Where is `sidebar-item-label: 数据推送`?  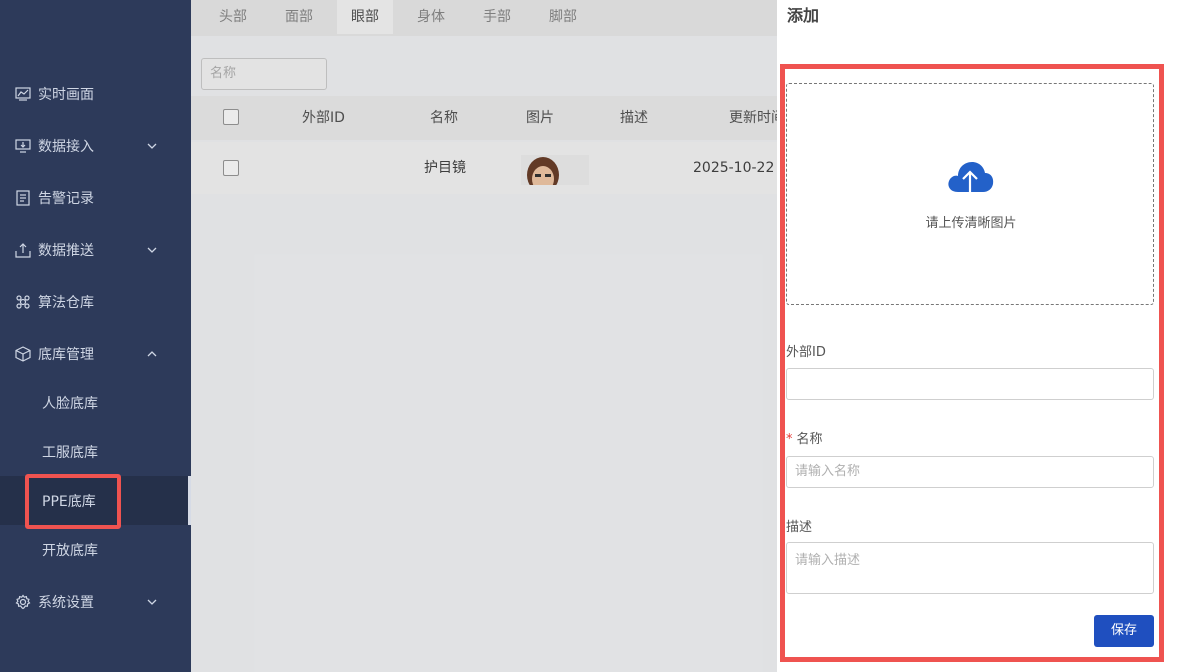 sidebar-item-label: 数据推送 is located at coordinates (66, 251).